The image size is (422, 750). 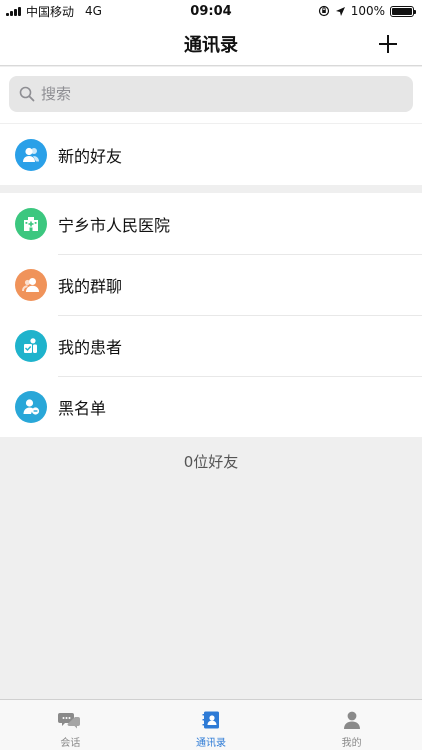 I want to click on list-item-group-chat: 我的群聊, so click(x=211, y=284).